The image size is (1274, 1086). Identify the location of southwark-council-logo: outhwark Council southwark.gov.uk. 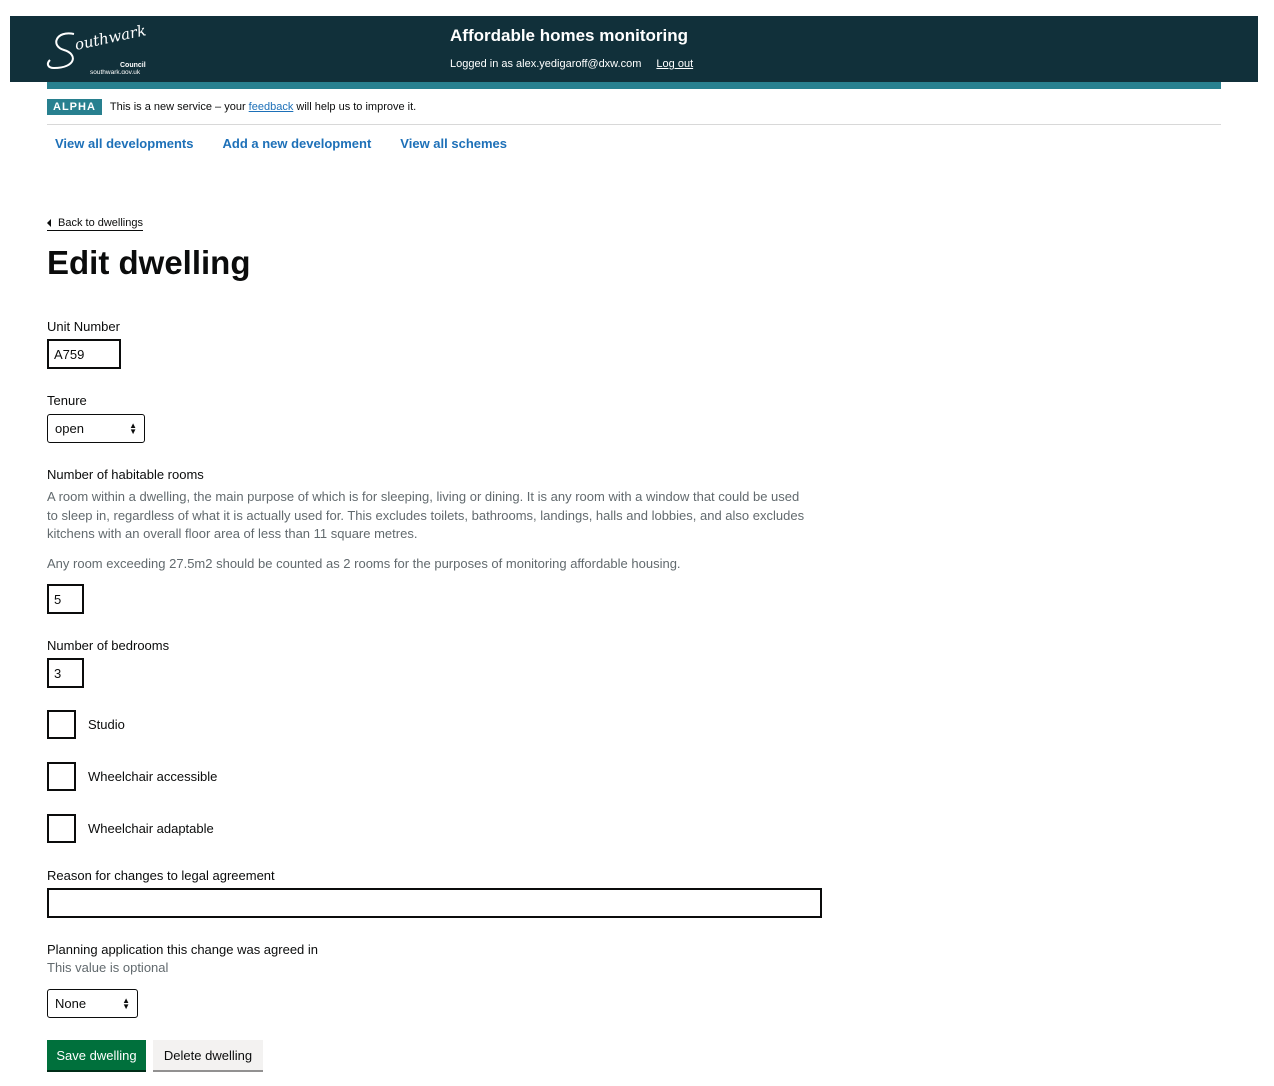
(101, 48).